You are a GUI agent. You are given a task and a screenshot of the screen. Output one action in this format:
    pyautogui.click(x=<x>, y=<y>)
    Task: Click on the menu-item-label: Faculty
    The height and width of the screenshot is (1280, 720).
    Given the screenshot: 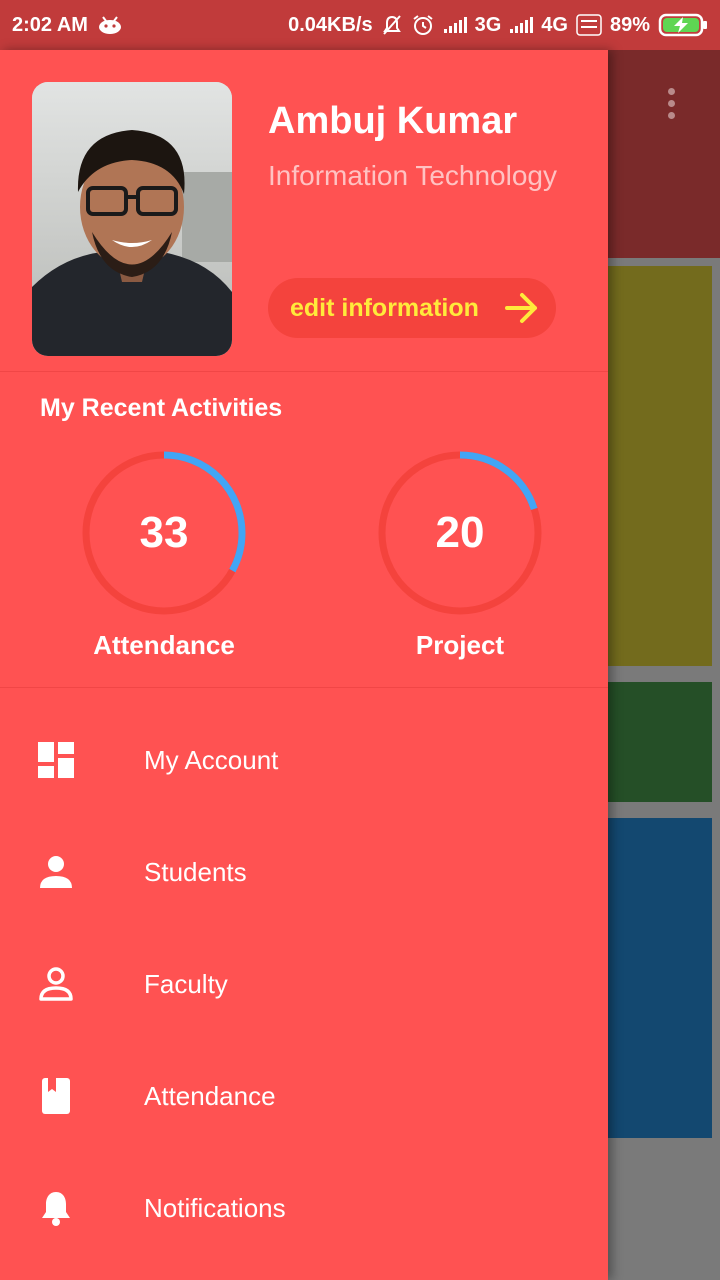 What is the action you would take?
    pyautogui.click(x=186, y=983)
    